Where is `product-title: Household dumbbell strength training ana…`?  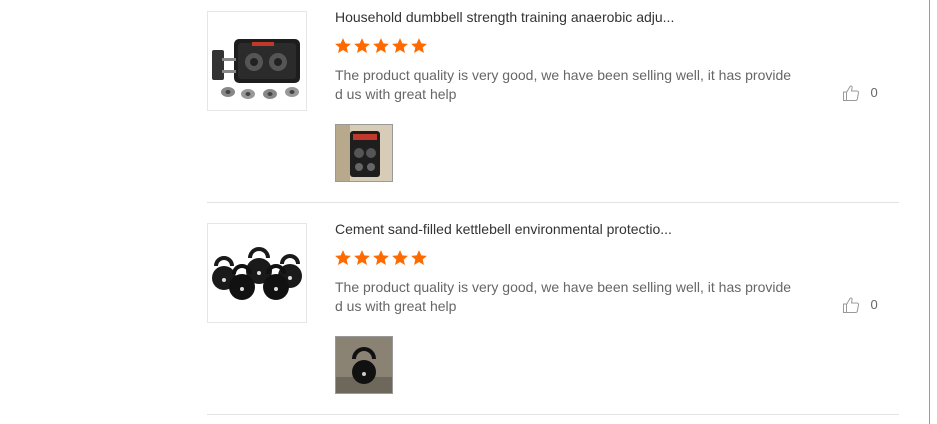 product-title: Household dumbbell strength training ana… is located at coordinates (515, 17).